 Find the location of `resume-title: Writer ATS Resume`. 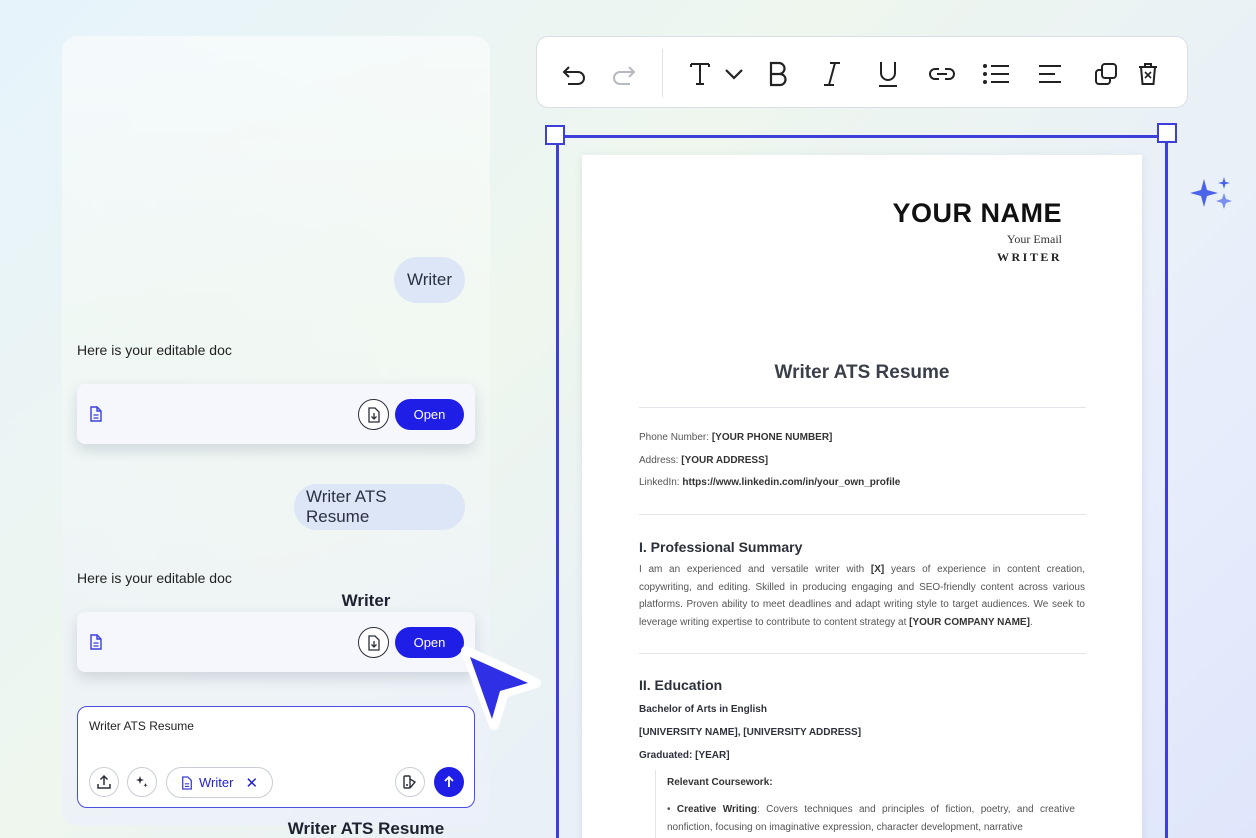

resume-title: Writer ATS Resume is located at coordinates (862, 372).